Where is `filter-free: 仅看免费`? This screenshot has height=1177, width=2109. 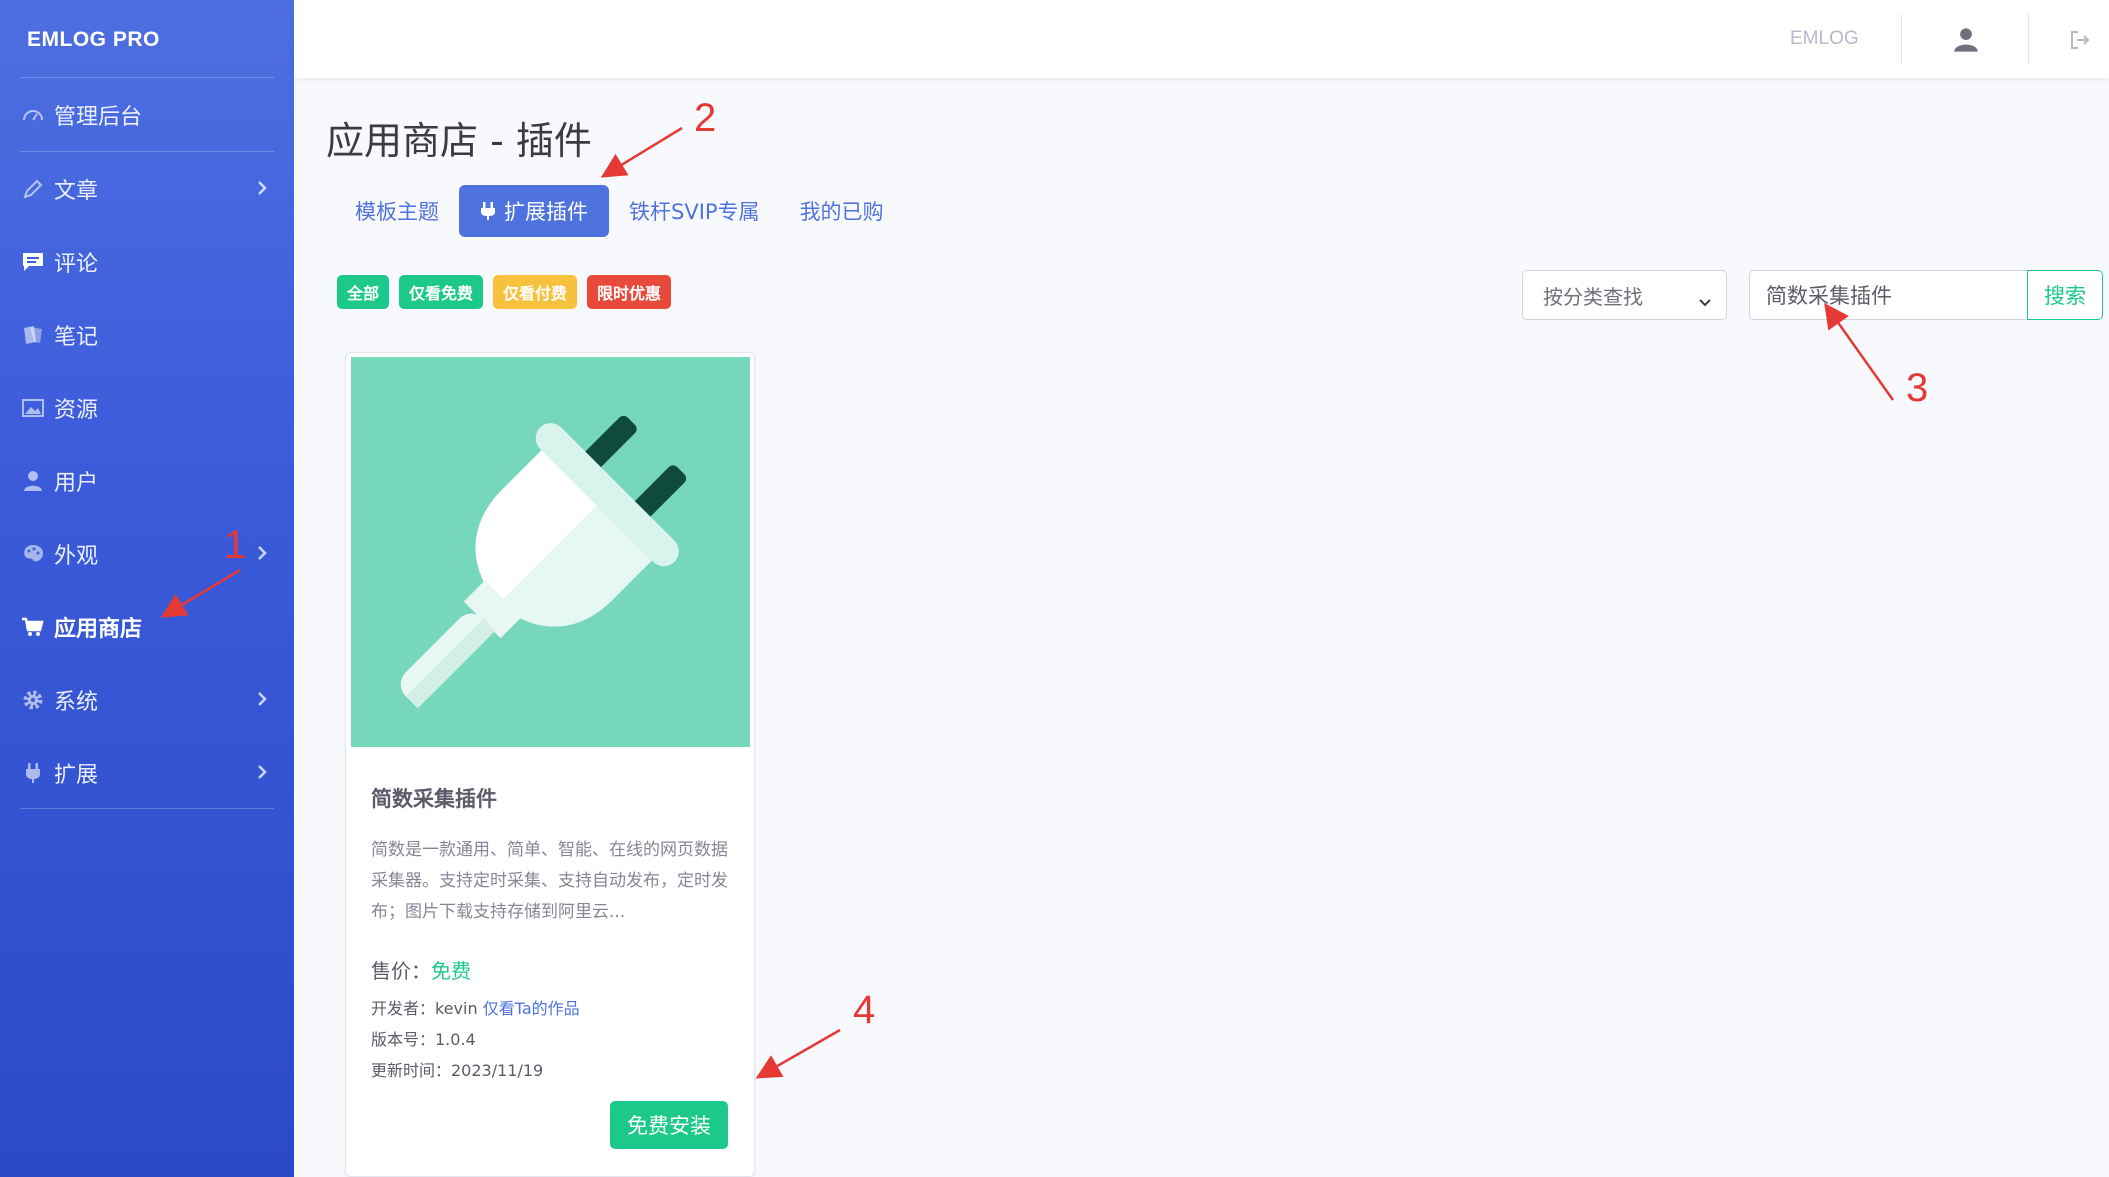
filter-free: 仅看免费 is located at coordinates (441, 292).